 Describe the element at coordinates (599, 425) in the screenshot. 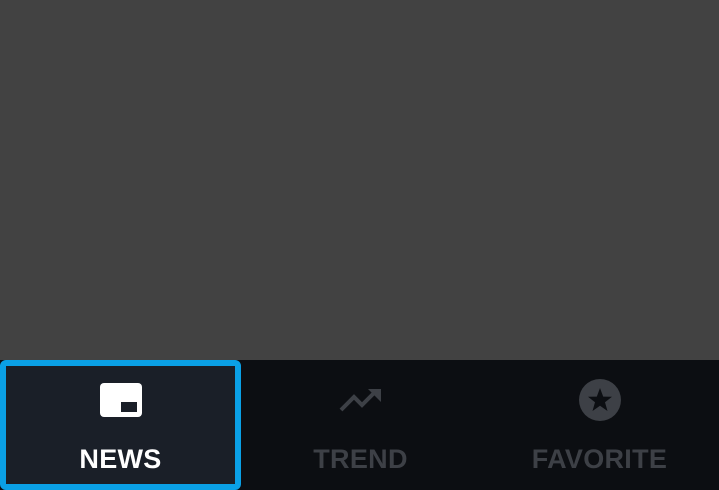

I see `tab-favorite: FAVORITE` at that location.